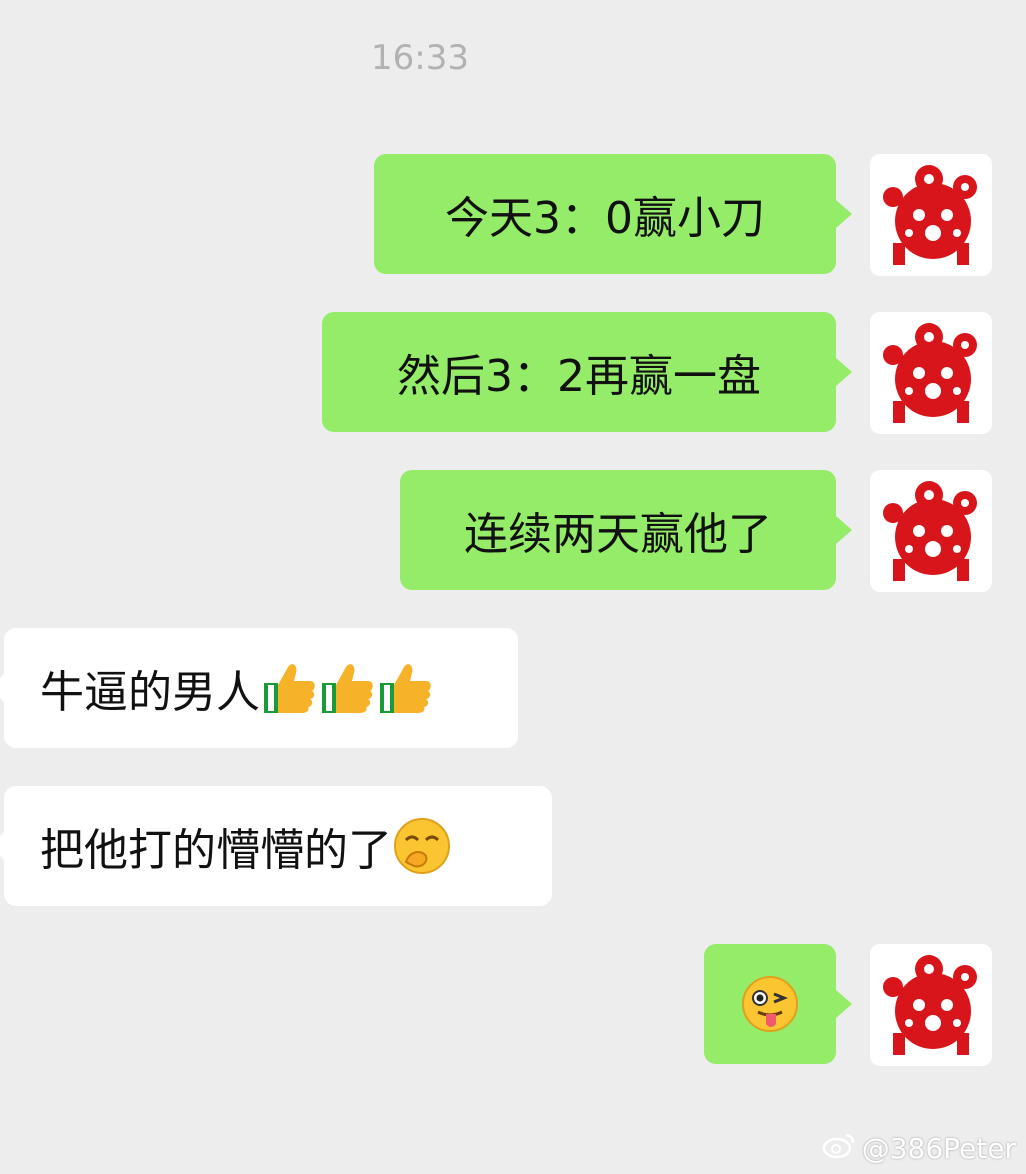 The image size is (1026, 1174). I want to click on message-row: 然后3：2再赢一盘, so click(513, 373).